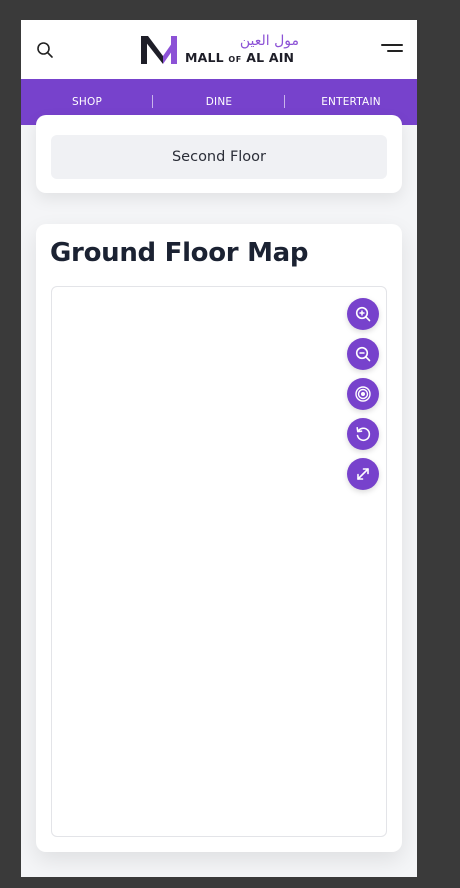 The height and width of the screenshot is (888, 460). I want to click on locate-icon, so click(363, 394).